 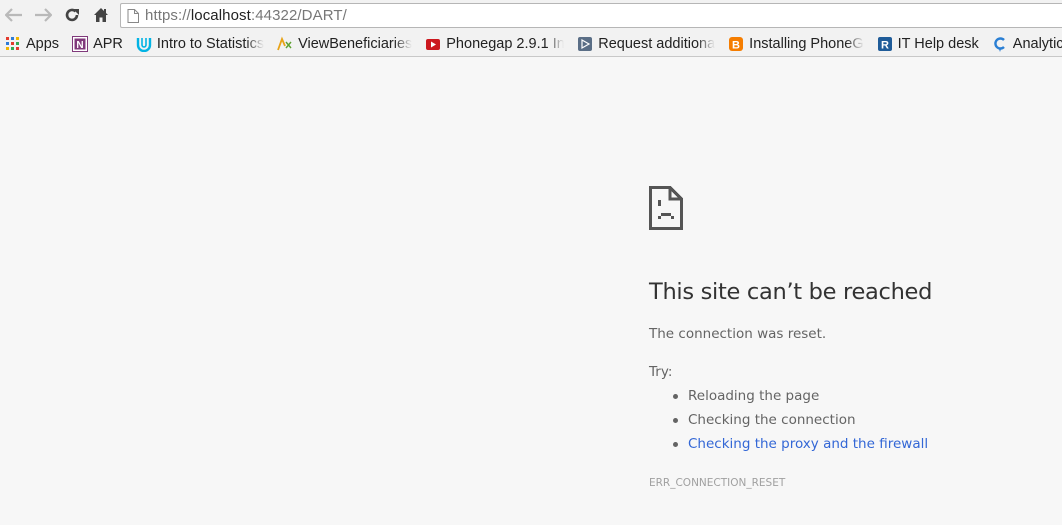 I want to click on address-bar: https://localhost:44322/DART/, so click(x=591, y=15).